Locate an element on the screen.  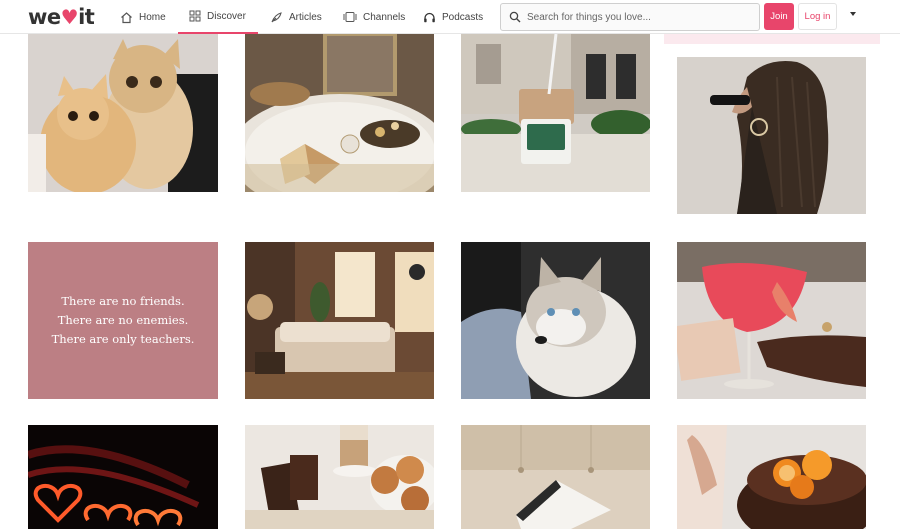
image-red-cocktail is located at coordinates (771, 320).